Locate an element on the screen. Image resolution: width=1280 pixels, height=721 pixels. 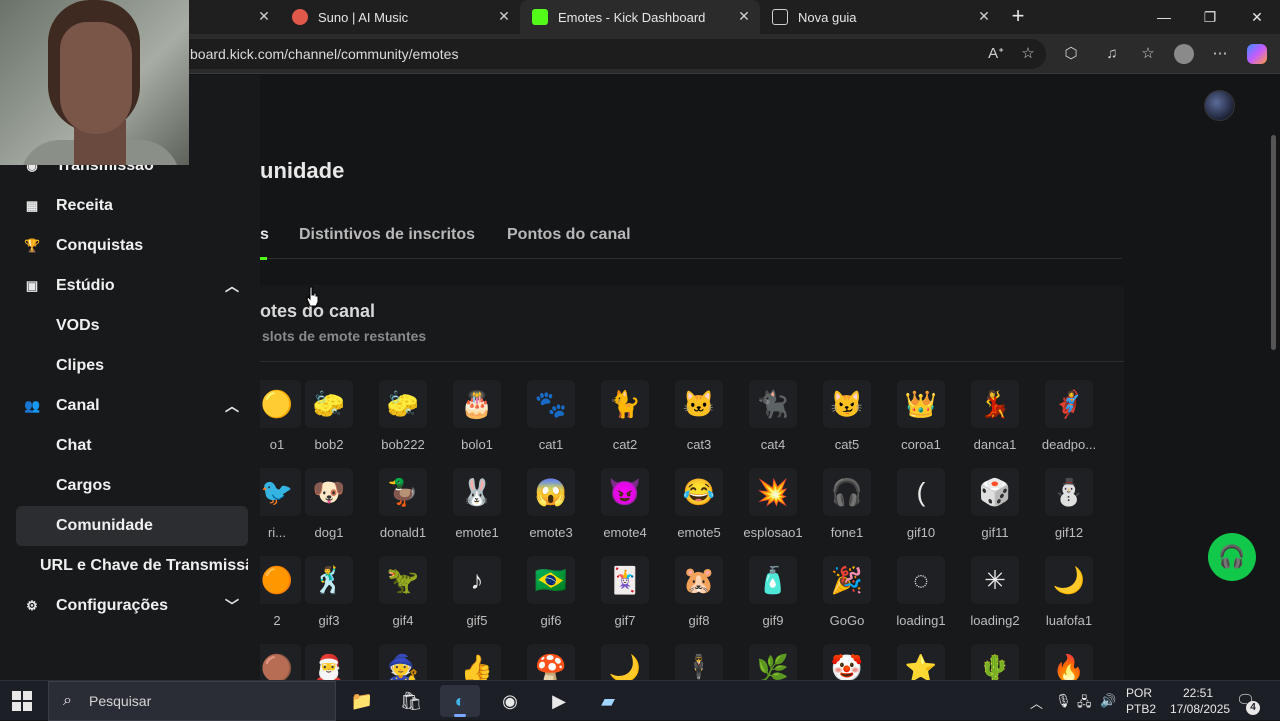
emote-item: 🌿 is located at coordinates (773, 662).